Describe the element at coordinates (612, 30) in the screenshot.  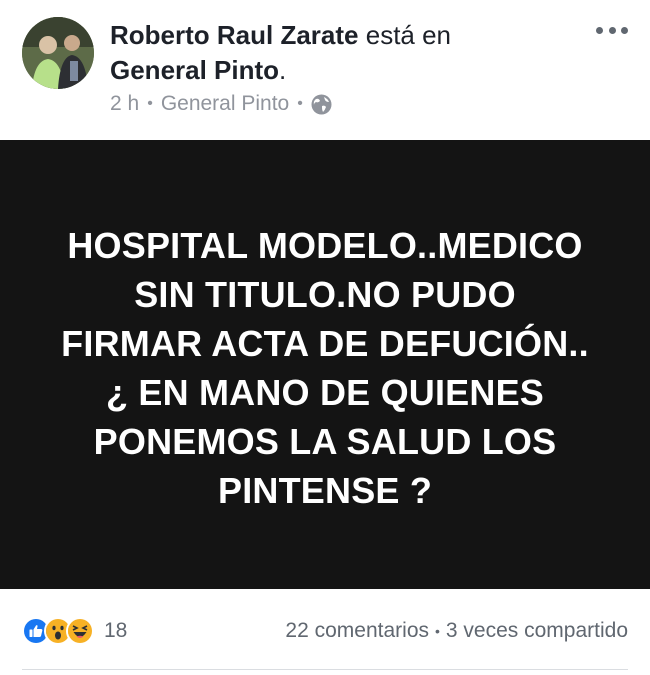
I see `more-options-icon` at that location.